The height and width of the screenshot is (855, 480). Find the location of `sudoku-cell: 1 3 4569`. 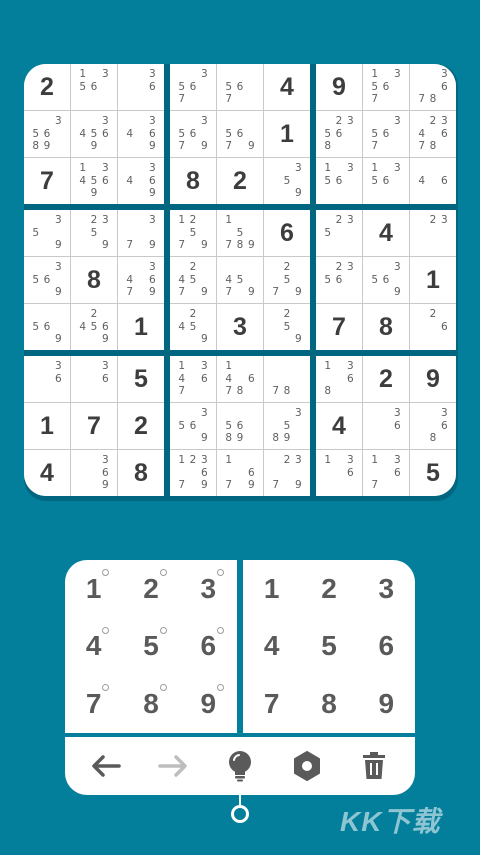

sudoku-cell: 1 3 4569 is located at coordinates (94, 181).